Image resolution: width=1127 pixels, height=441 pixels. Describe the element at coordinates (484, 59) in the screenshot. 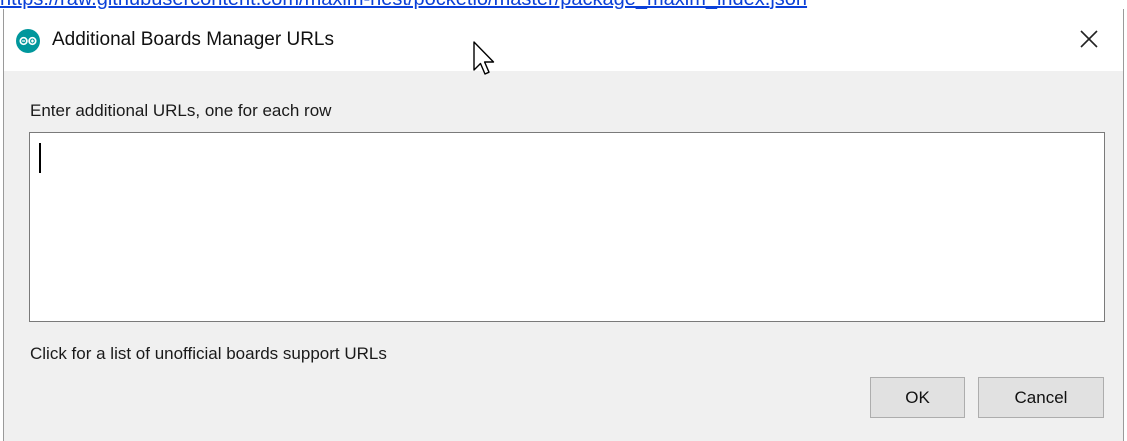

I see `mouse-pointer-icon` at that location.